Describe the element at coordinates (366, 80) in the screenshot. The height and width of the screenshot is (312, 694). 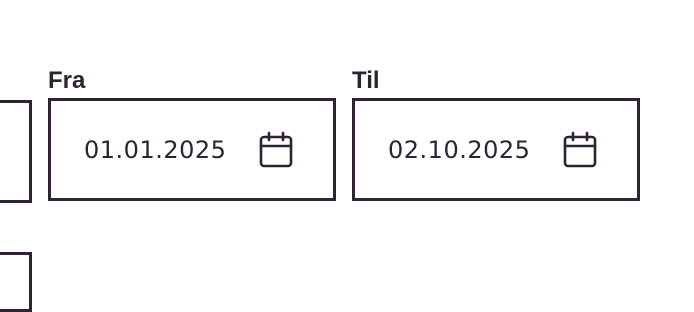
I see `date-to-label: Til` at that location.